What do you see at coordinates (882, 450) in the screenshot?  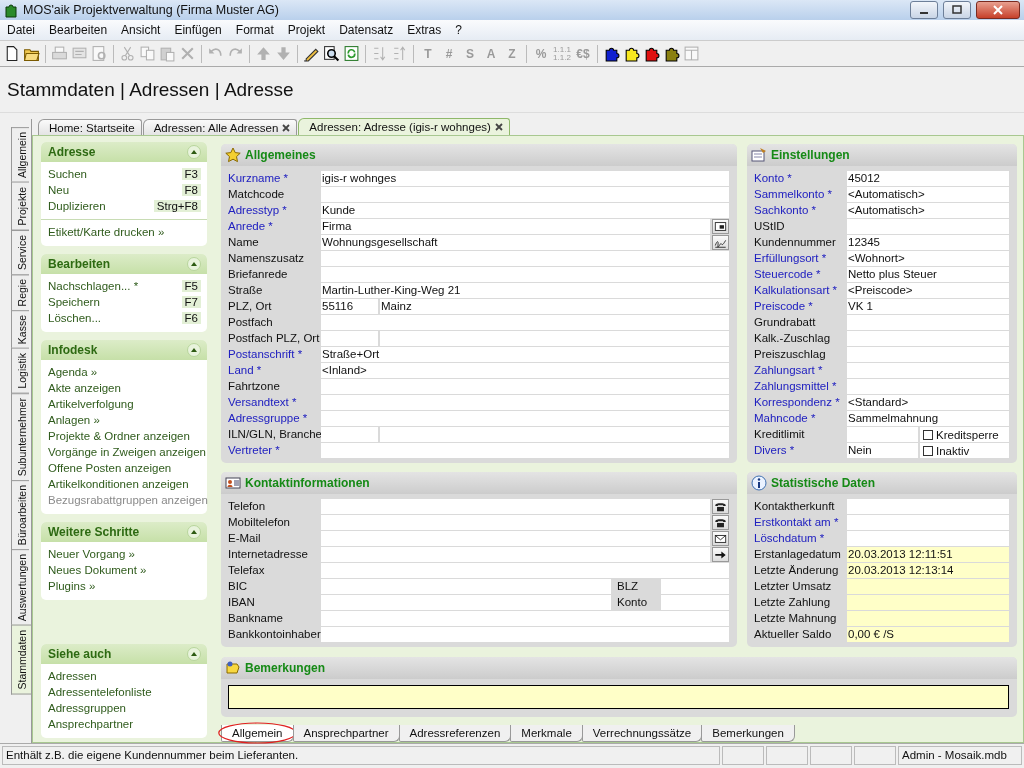 I see `input-field: Nein` at bounding box center [882, 450].